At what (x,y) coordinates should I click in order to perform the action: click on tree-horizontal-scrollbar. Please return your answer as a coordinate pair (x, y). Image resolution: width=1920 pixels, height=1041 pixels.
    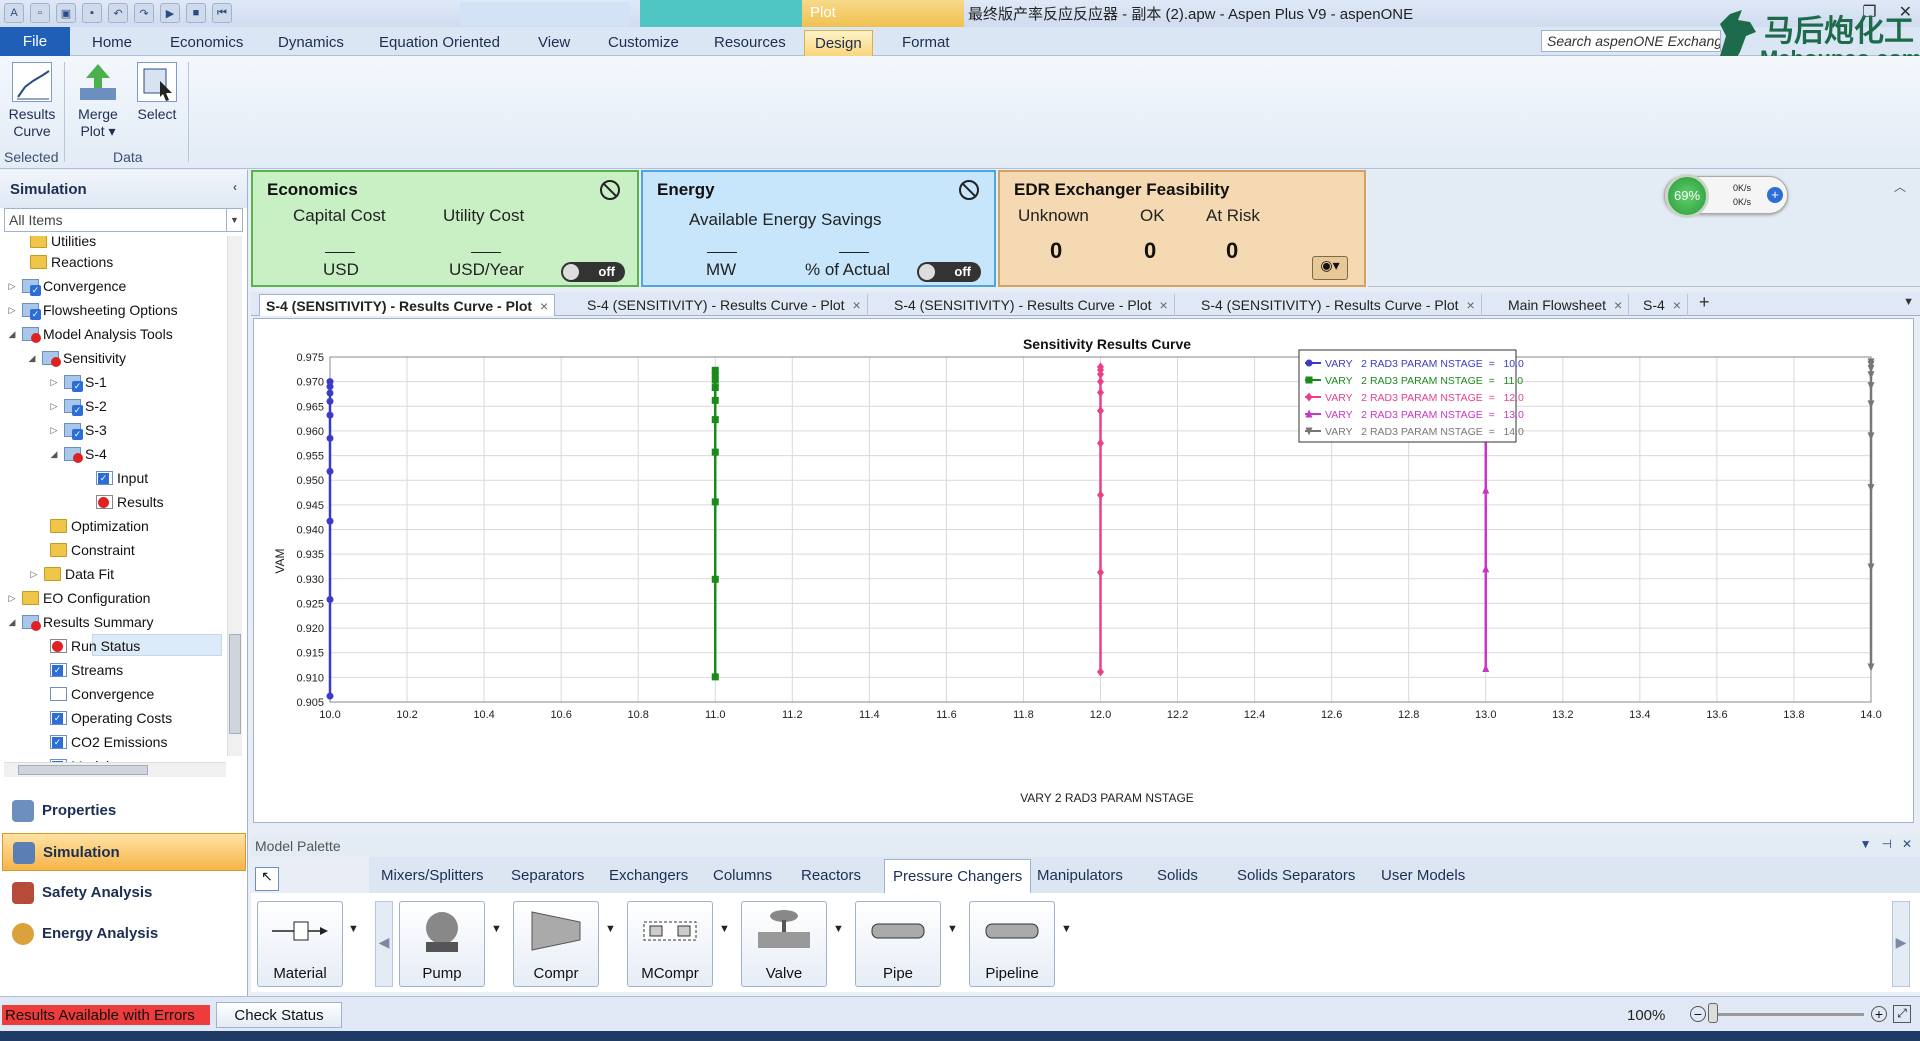
    Looking at the image, I should click on (115, 769).